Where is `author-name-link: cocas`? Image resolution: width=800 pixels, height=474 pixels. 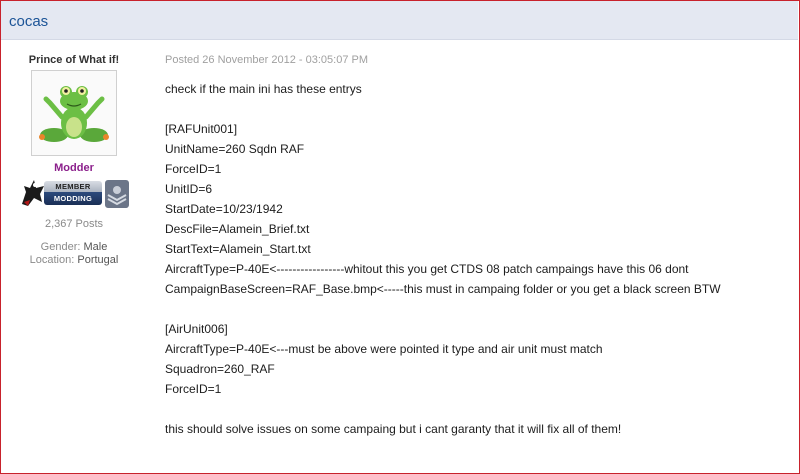 author-name-link: cocas is located at coordinates (28, 21).